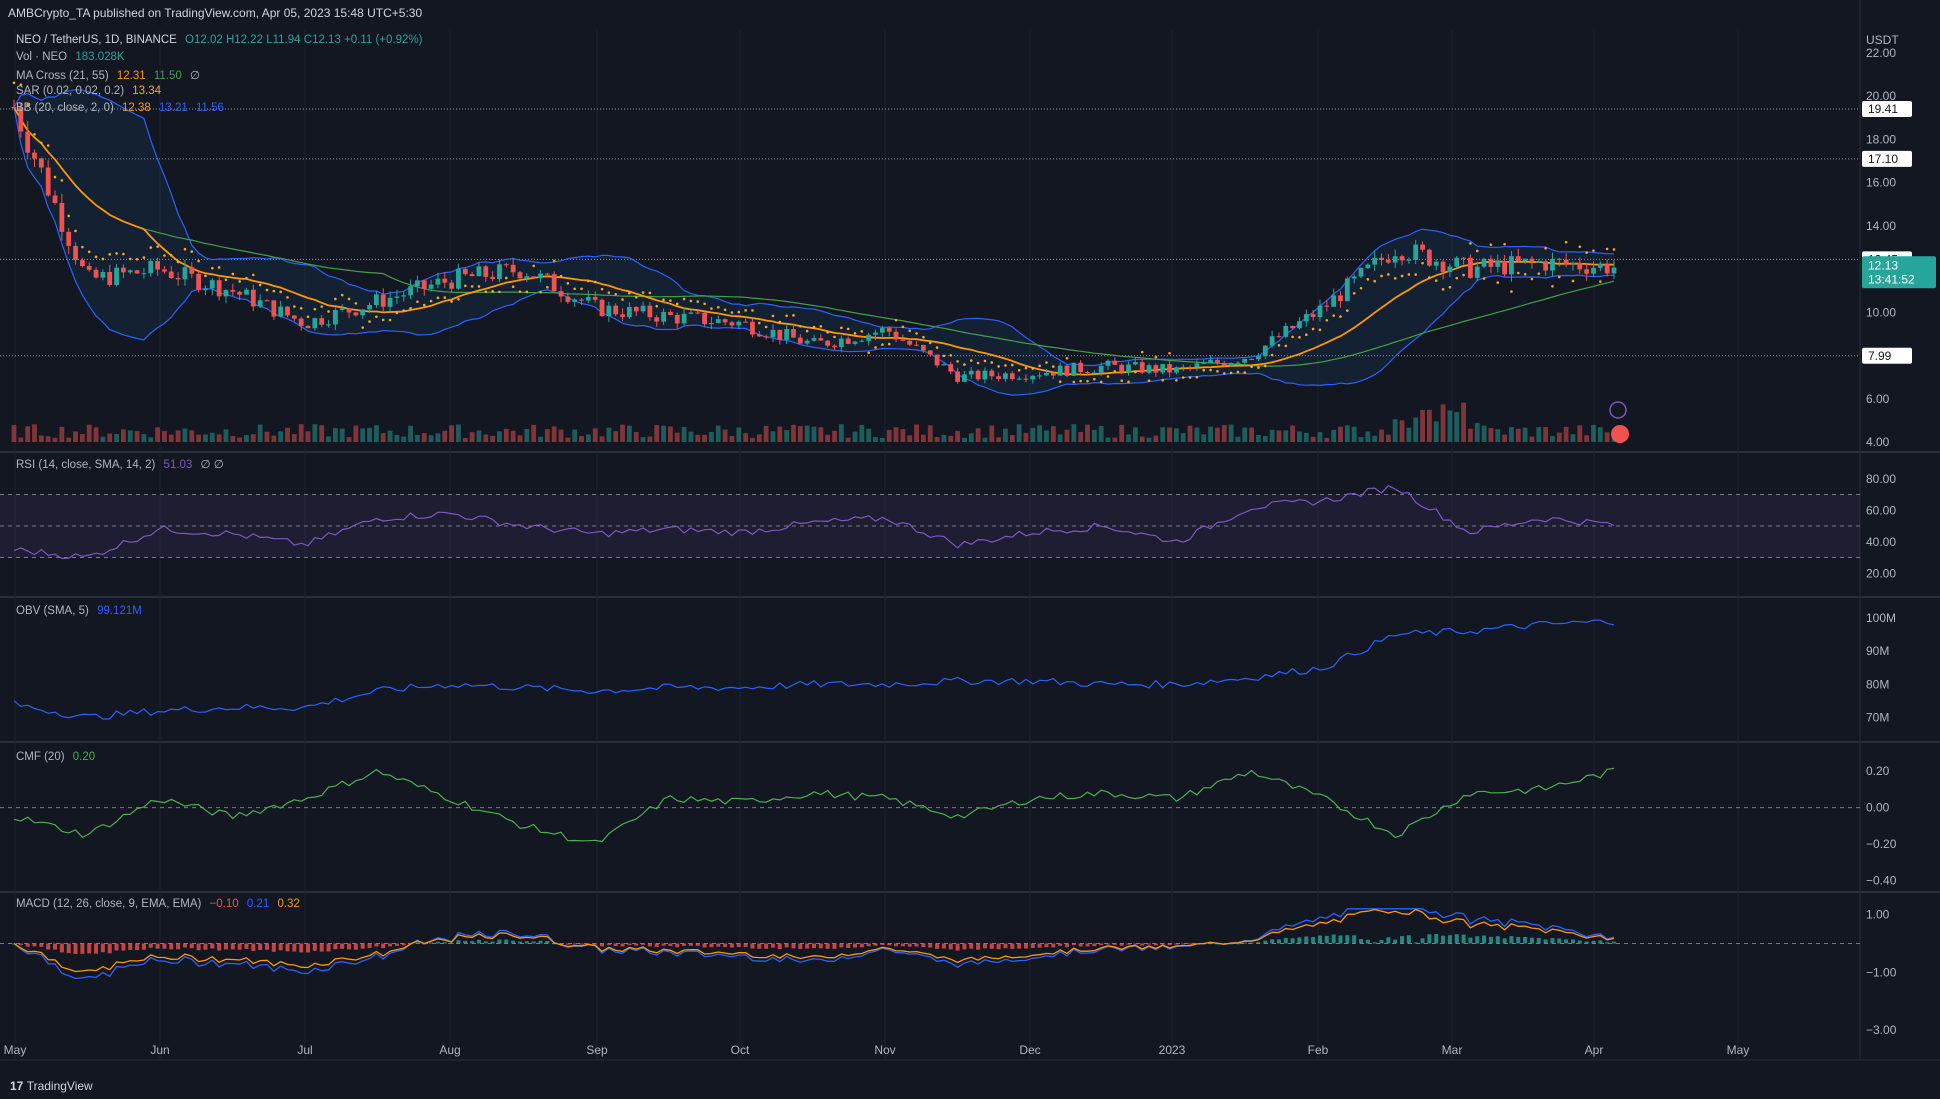 This screenshot has height=1099, width=1940. What do you see at coordinates (81, 611) in the screenshot?
I see `obv-legend: OBV (SMA, 5) 99.121M` at bounding box center [81, 611].